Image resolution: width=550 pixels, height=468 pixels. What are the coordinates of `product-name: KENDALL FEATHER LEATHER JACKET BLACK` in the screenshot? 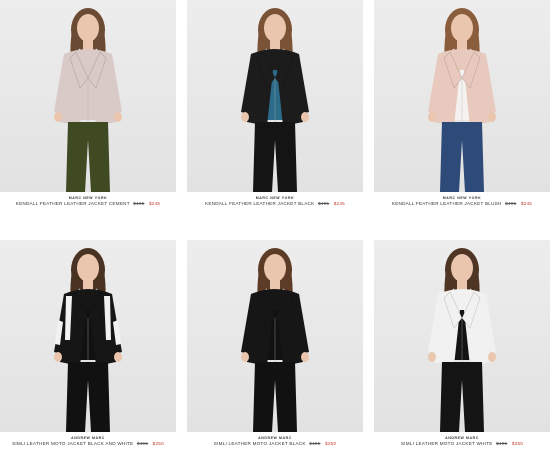 It's located at (259, 203).